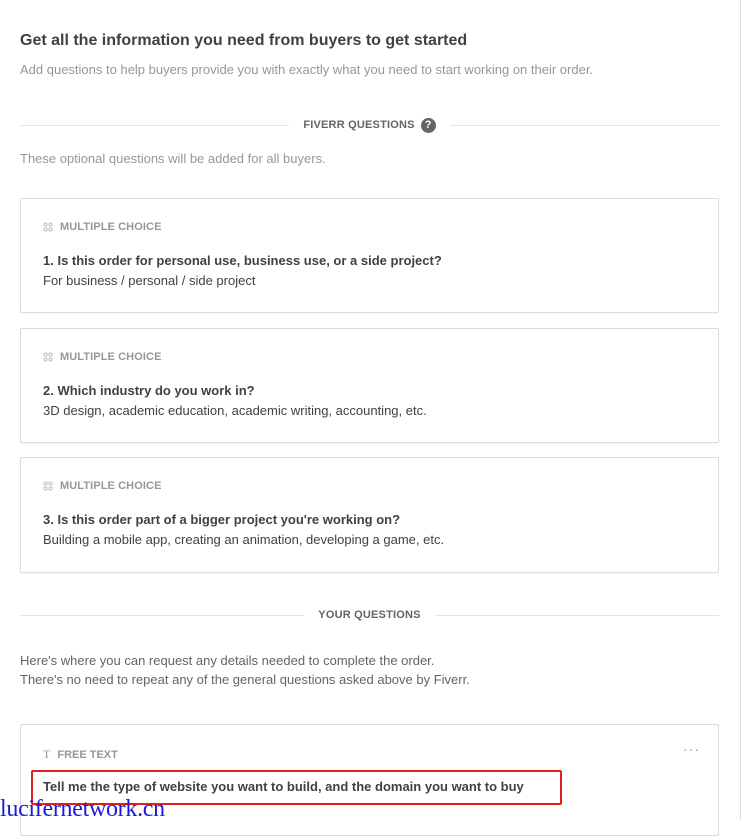  Describe the element at coordinates (87, 754) in the screenshot. I see `question-type-label: FREE TEXT` at that location.